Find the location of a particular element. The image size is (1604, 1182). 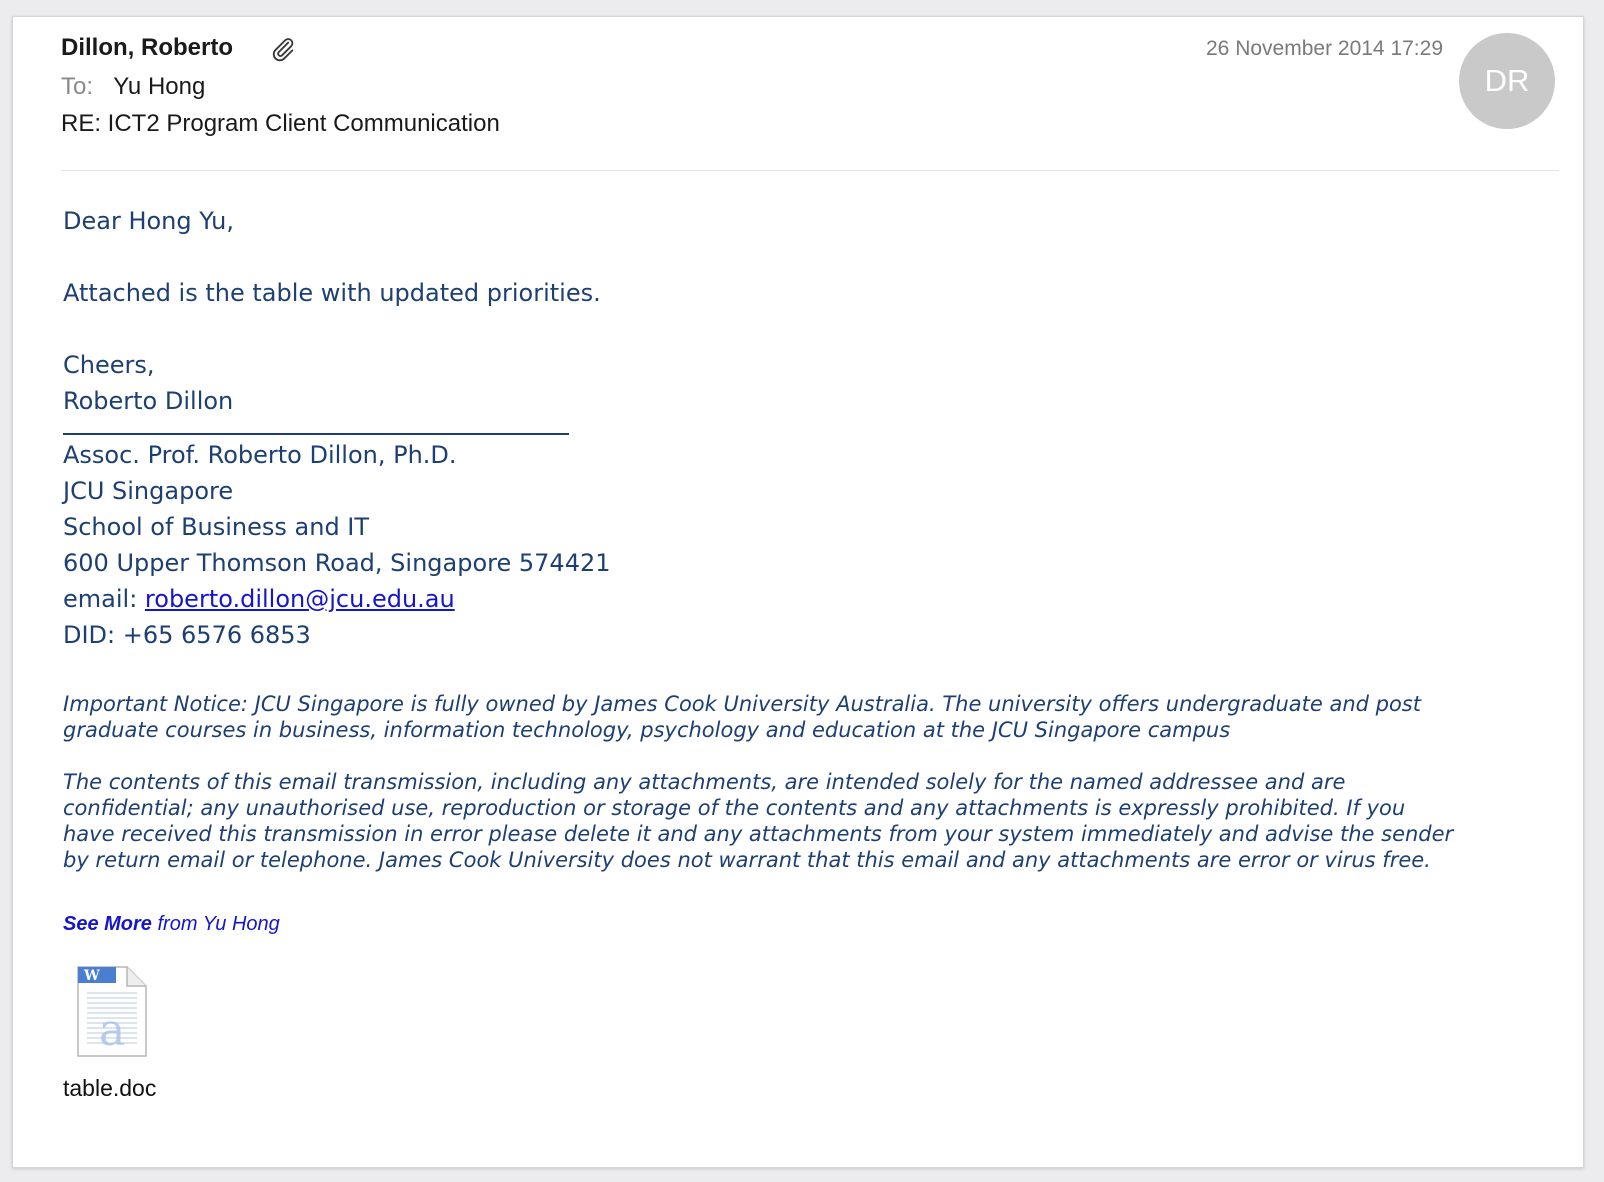

recipient-row: To: Yu Hong is located at coordinates (133, 87).